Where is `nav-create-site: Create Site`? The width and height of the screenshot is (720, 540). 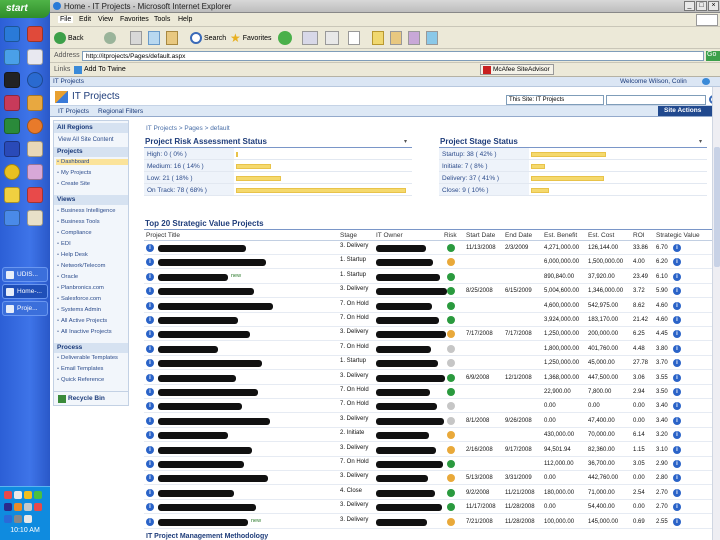
nav-create-site: Create Site is located at coordinates (73, 184).